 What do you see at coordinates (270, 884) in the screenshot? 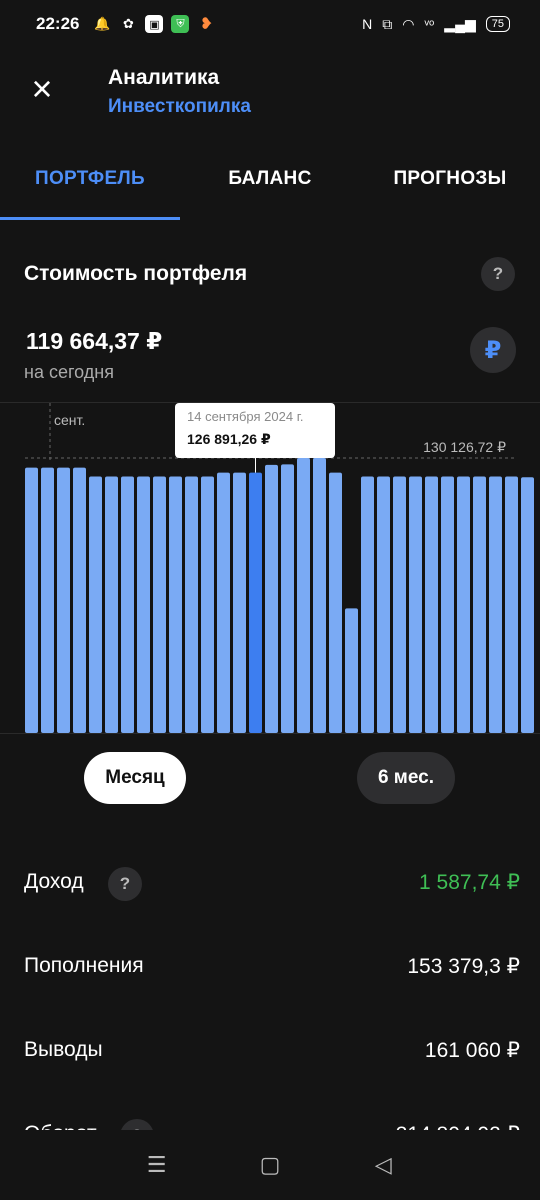
I see `stat-row-income: Доход ? 1 587,74 ₽` at bounding box center [270, 884].